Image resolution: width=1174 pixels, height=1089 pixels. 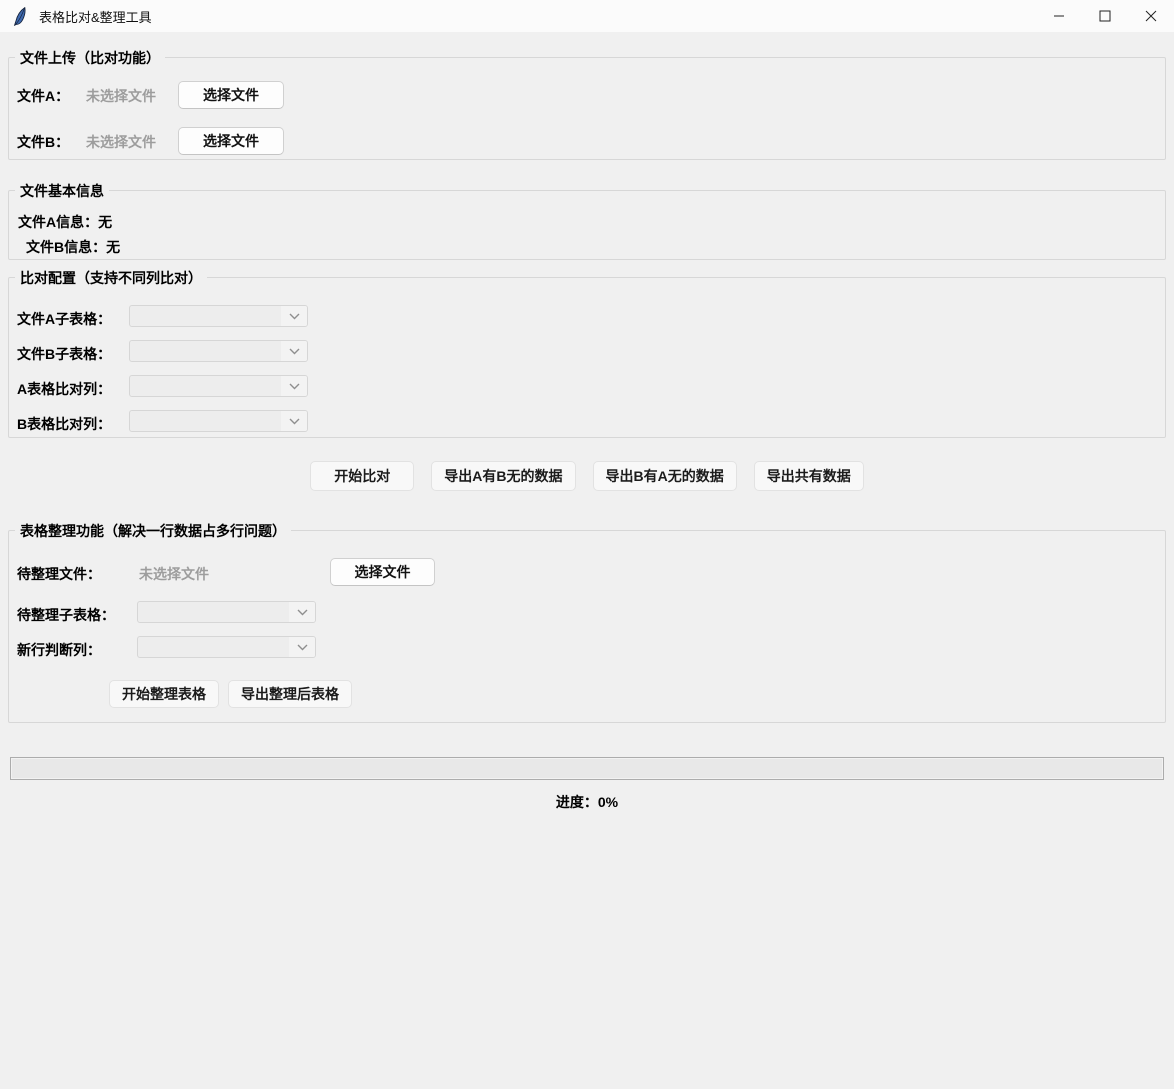 I want to click on progress-bar, so click(x=587, y=768).